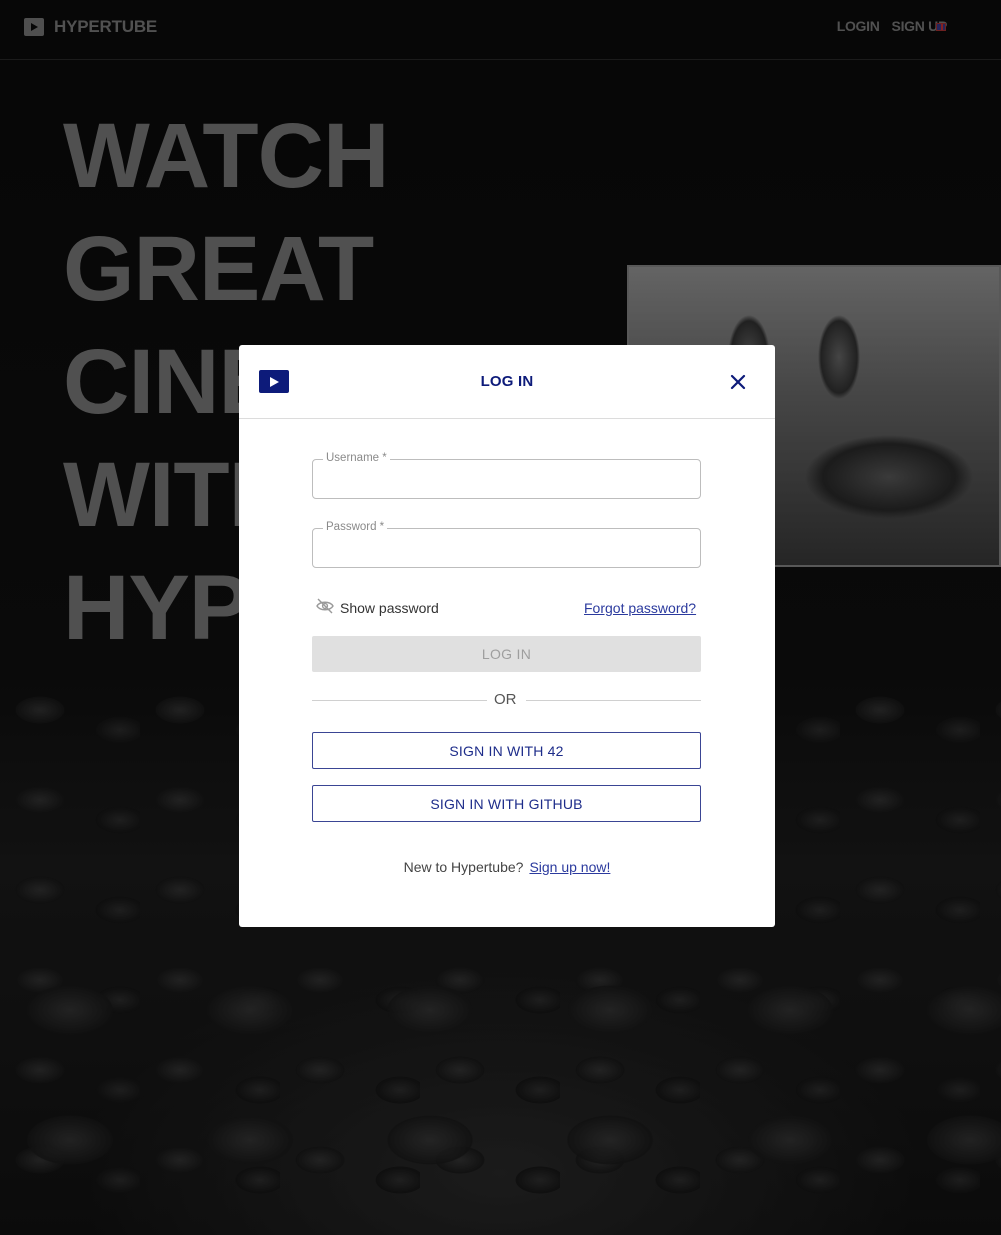 This screenshot has width=1001, height=1235. Describe the element at coordinates (506, 479) in the screenshot. I see `username-input` at that location.